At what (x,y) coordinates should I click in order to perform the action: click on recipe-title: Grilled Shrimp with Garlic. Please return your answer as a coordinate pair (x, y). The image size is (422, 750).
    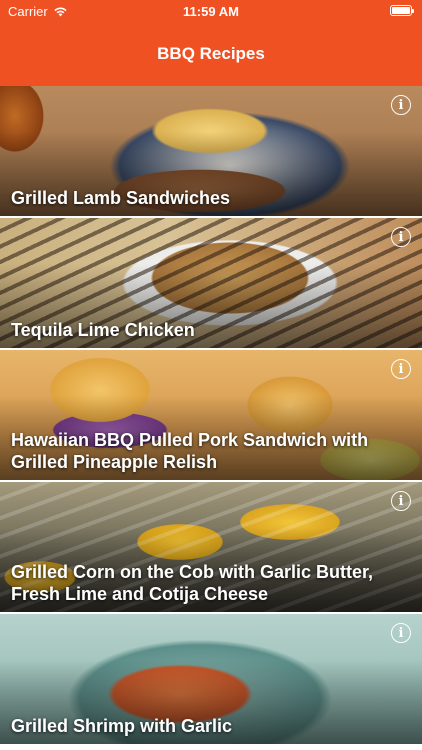
    Looking at the image, I should click on (122, 726).